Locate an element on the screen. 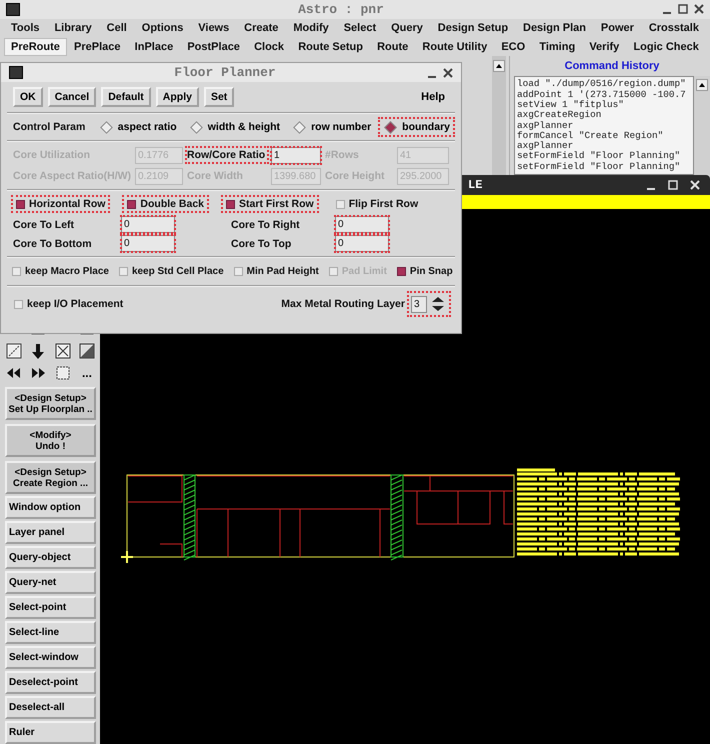  panel-title: Command History is located at coordinates (612, 66).